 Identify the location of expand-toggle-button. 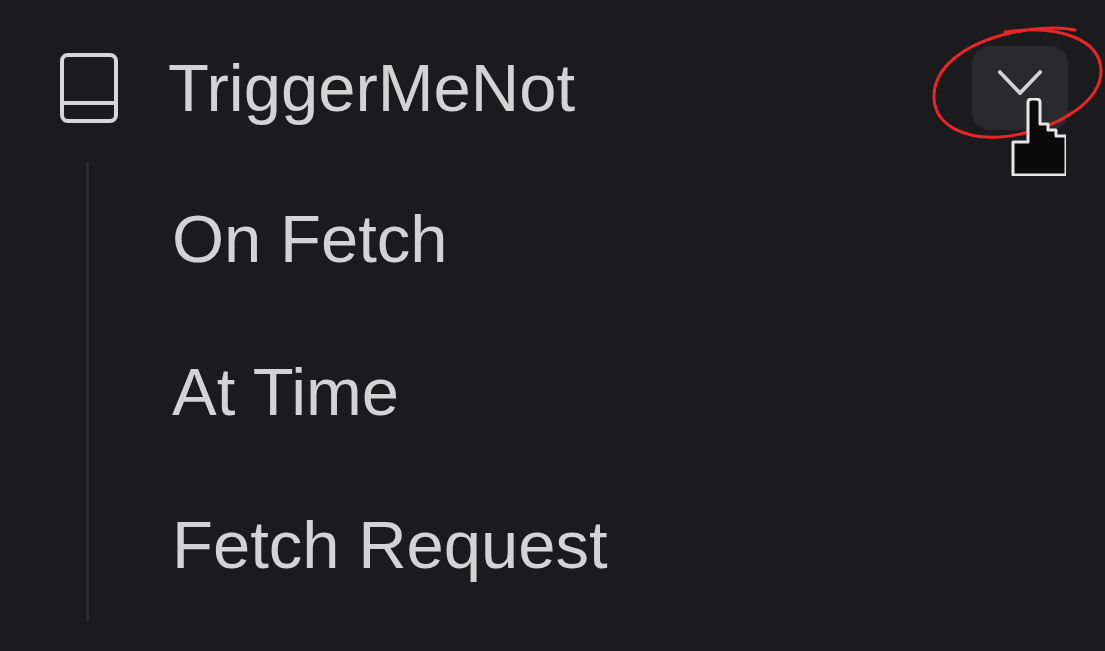
(1020, 88).